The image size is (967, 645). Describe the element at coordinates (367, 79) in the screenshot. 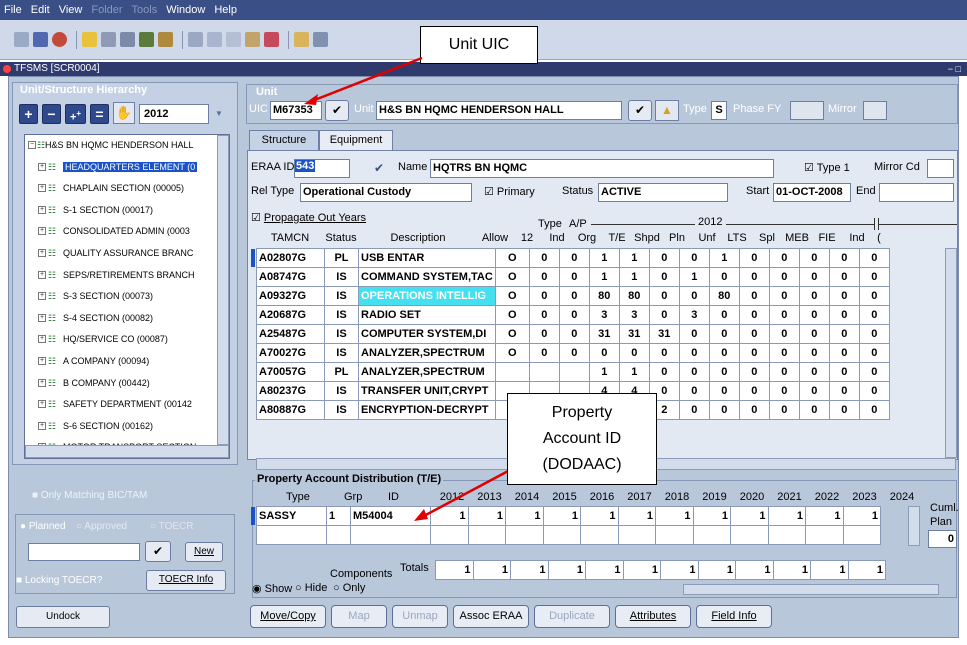

I see `uic-arrow` at that location.